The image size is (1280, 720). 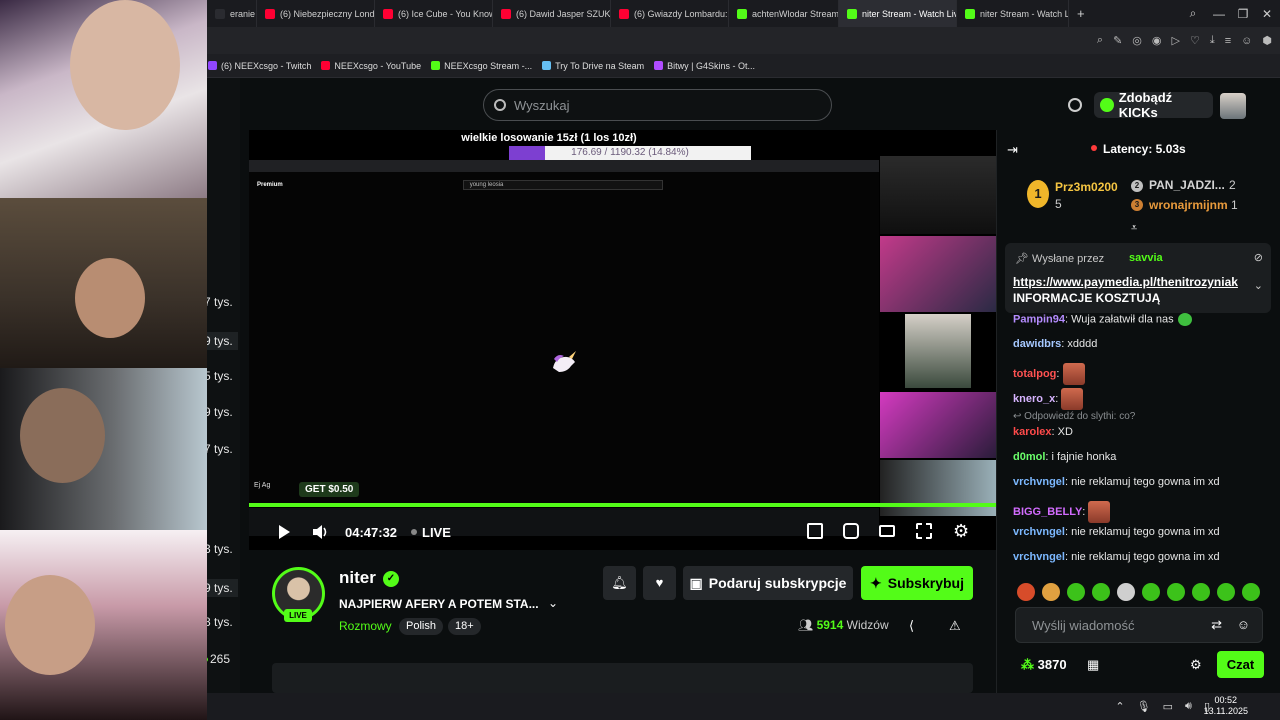 I want to click on chat-username: knero_x, so click(x=1034, y=399).